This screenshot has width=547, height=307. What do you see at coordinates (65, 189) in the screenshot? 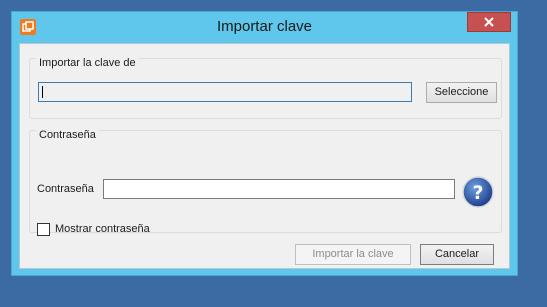
I see `password-label: Contraseña` at bounding box center [65, 189].